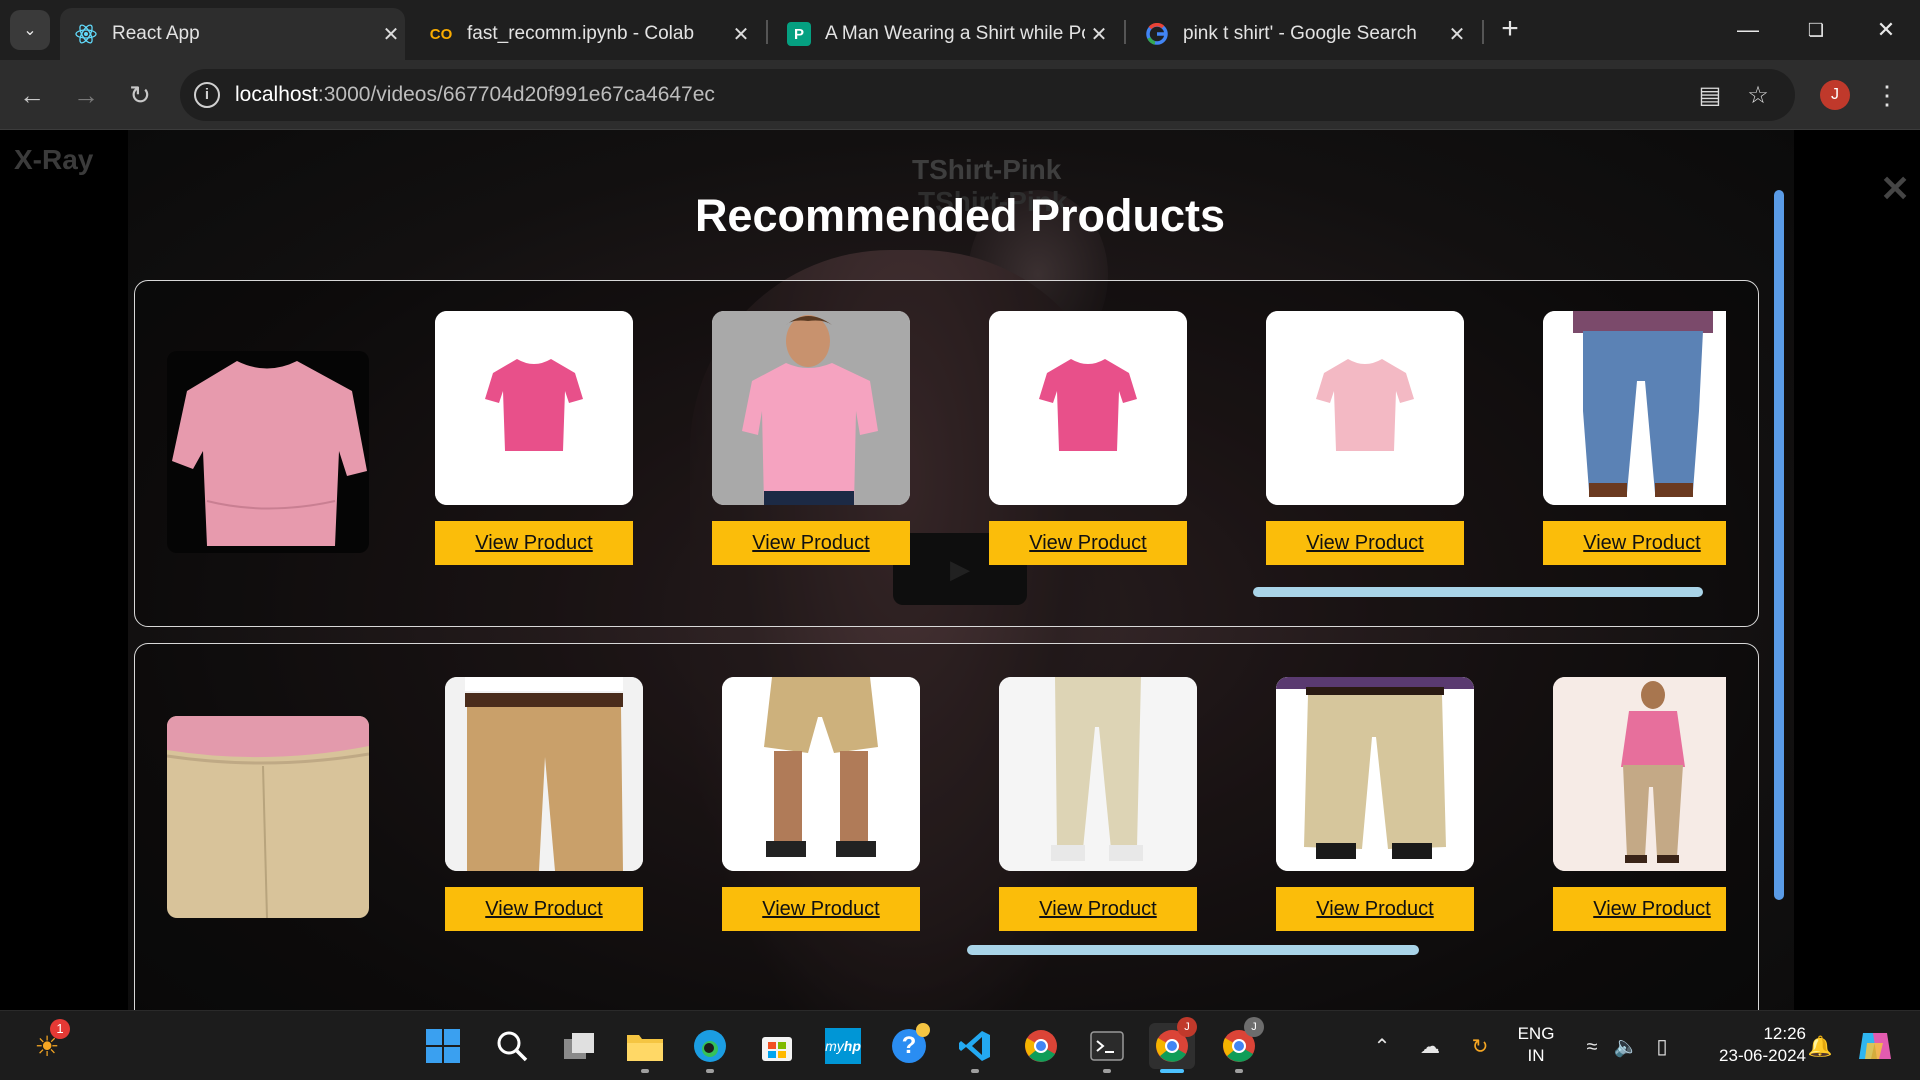  I want to click on brand-logo: X-Ray, so click(53, 160).